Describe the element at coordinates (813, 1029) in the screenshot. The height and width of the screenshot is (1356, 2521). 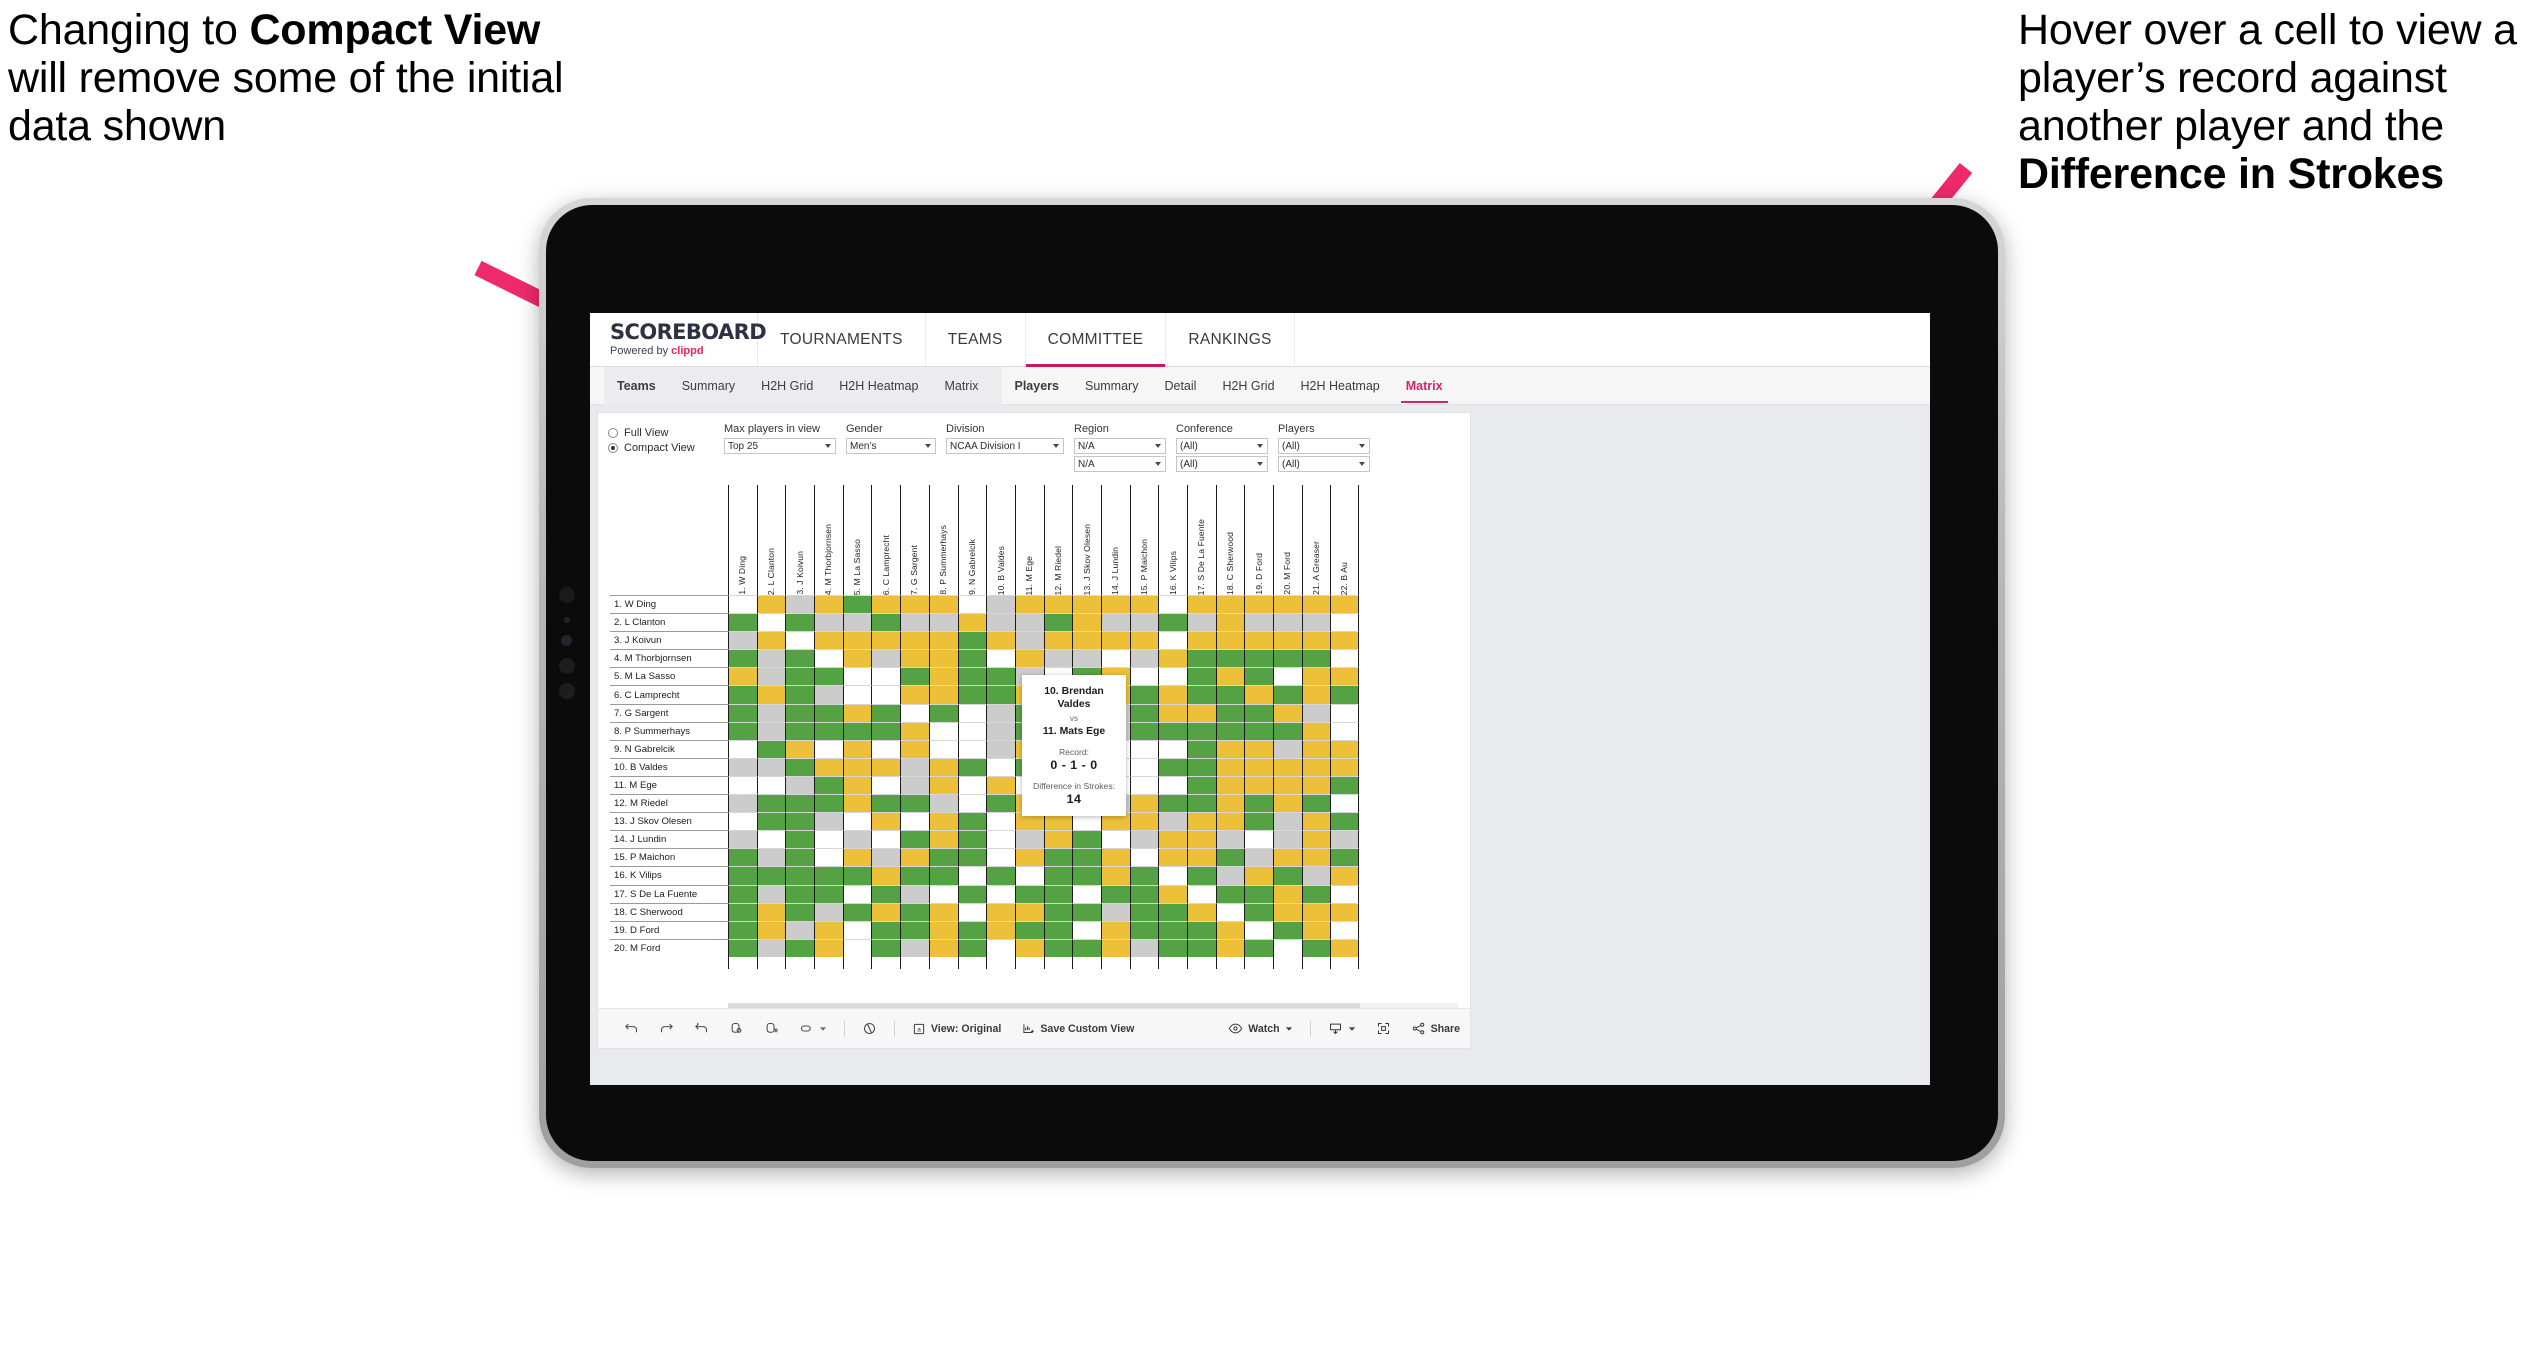
I see `pan-dropdown-button` at that location.